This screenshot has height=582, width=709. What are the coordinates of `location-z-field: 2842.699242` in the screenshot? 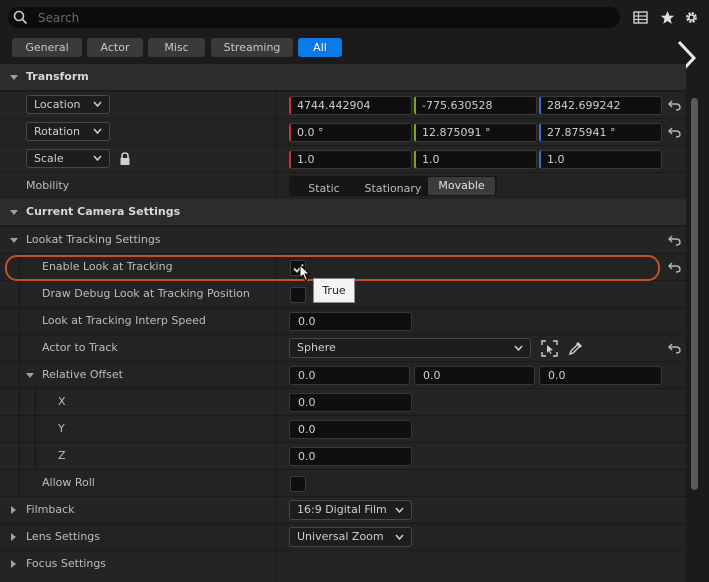 It's located at (600, 105).